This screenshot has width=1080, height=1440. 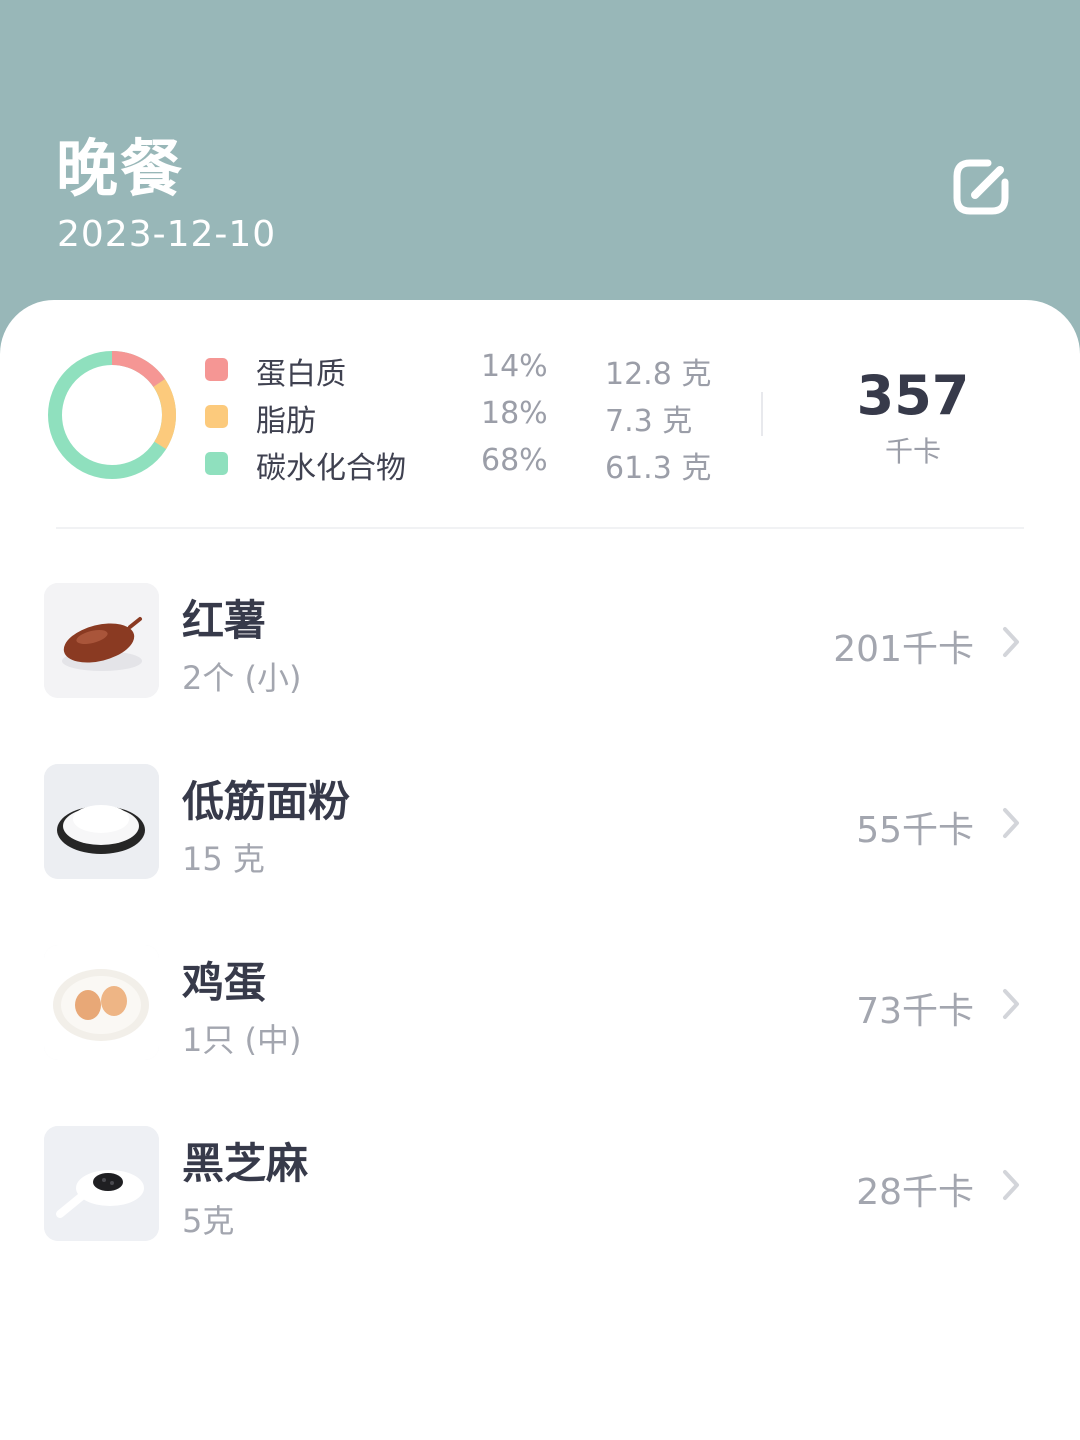 What do you see at coordinates (224, 620) in the screenshot?
I see `food-name: 红薯` at bounding box center [224, 620].